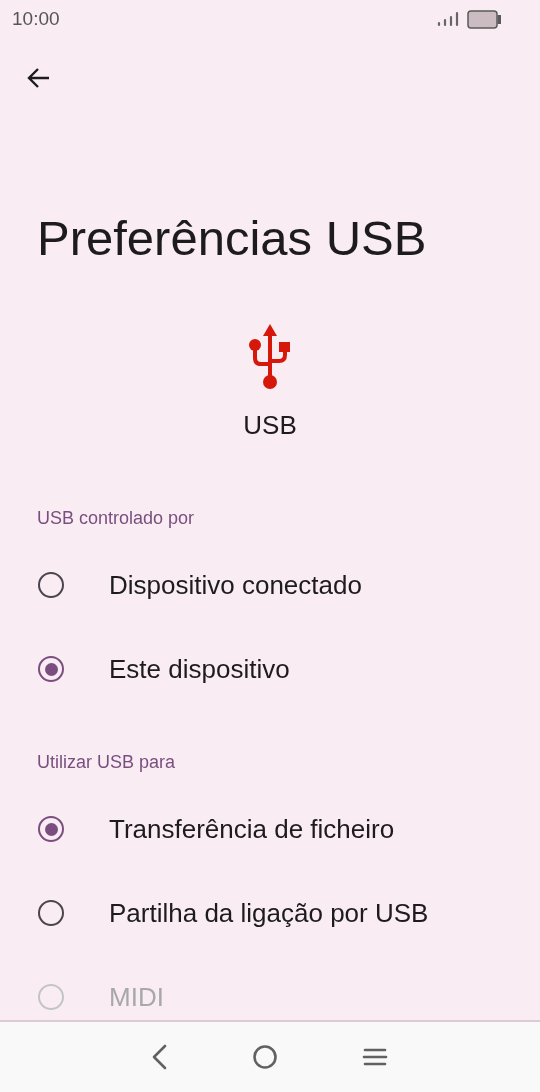 The width and height of the screenshot is (540, 1092). Describe the element at coordinates (116, 518) in the screenshot. I see `section-header: USB controlado por` at that location.